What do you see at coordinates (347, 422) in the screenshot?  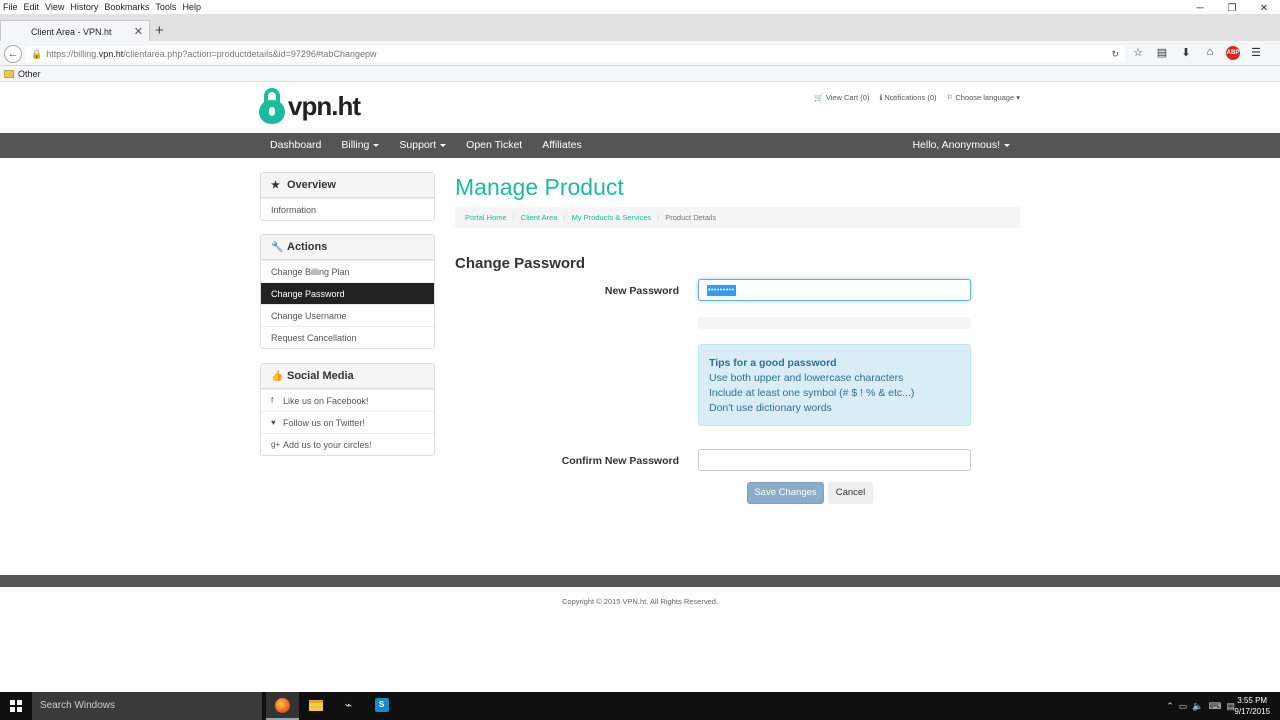 I see `sidebar-item-twitter: ♥ Follow us on Twitter!` at bounding box center [347, 422].